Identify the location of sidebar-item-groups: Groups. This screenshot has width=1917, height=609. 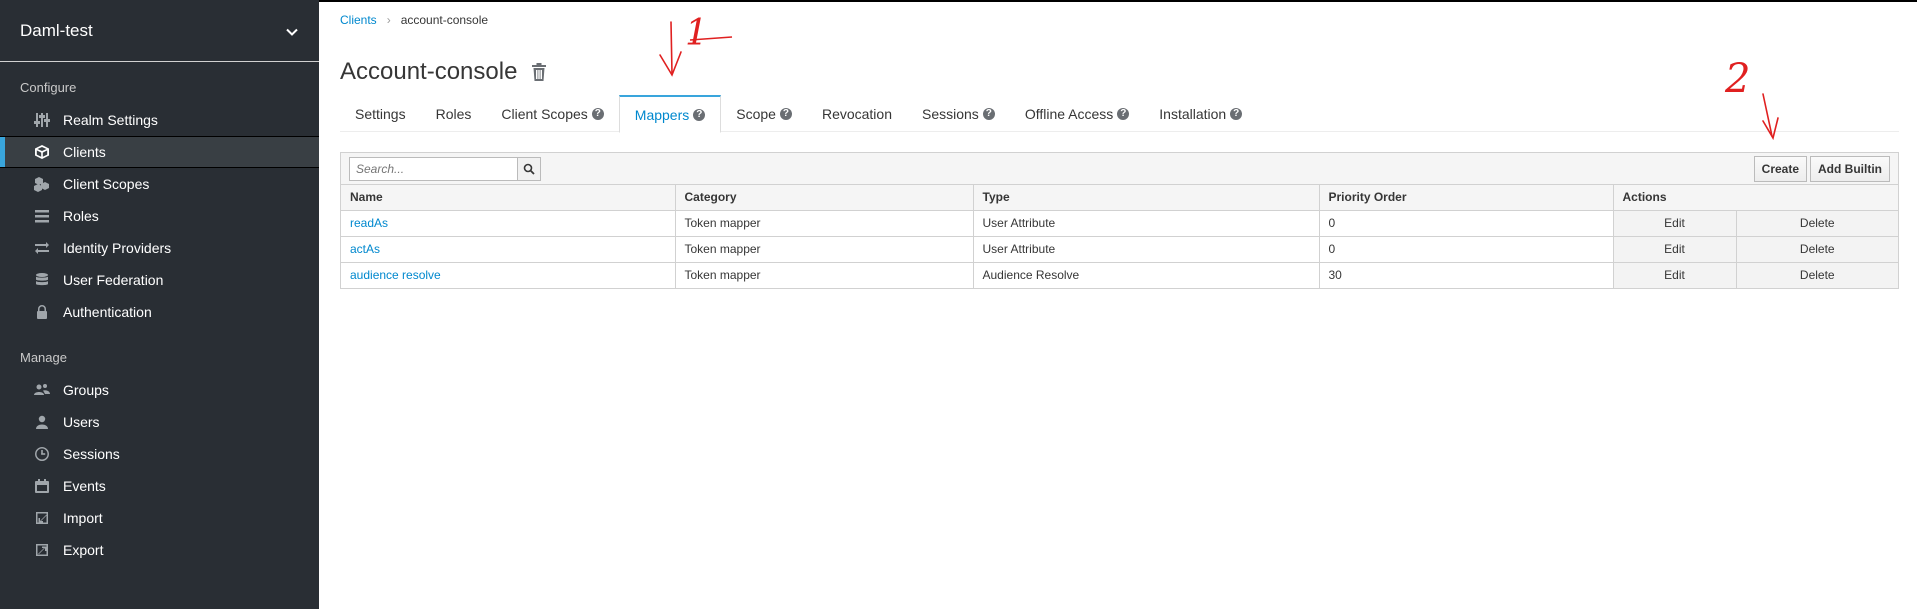
(159, 390).